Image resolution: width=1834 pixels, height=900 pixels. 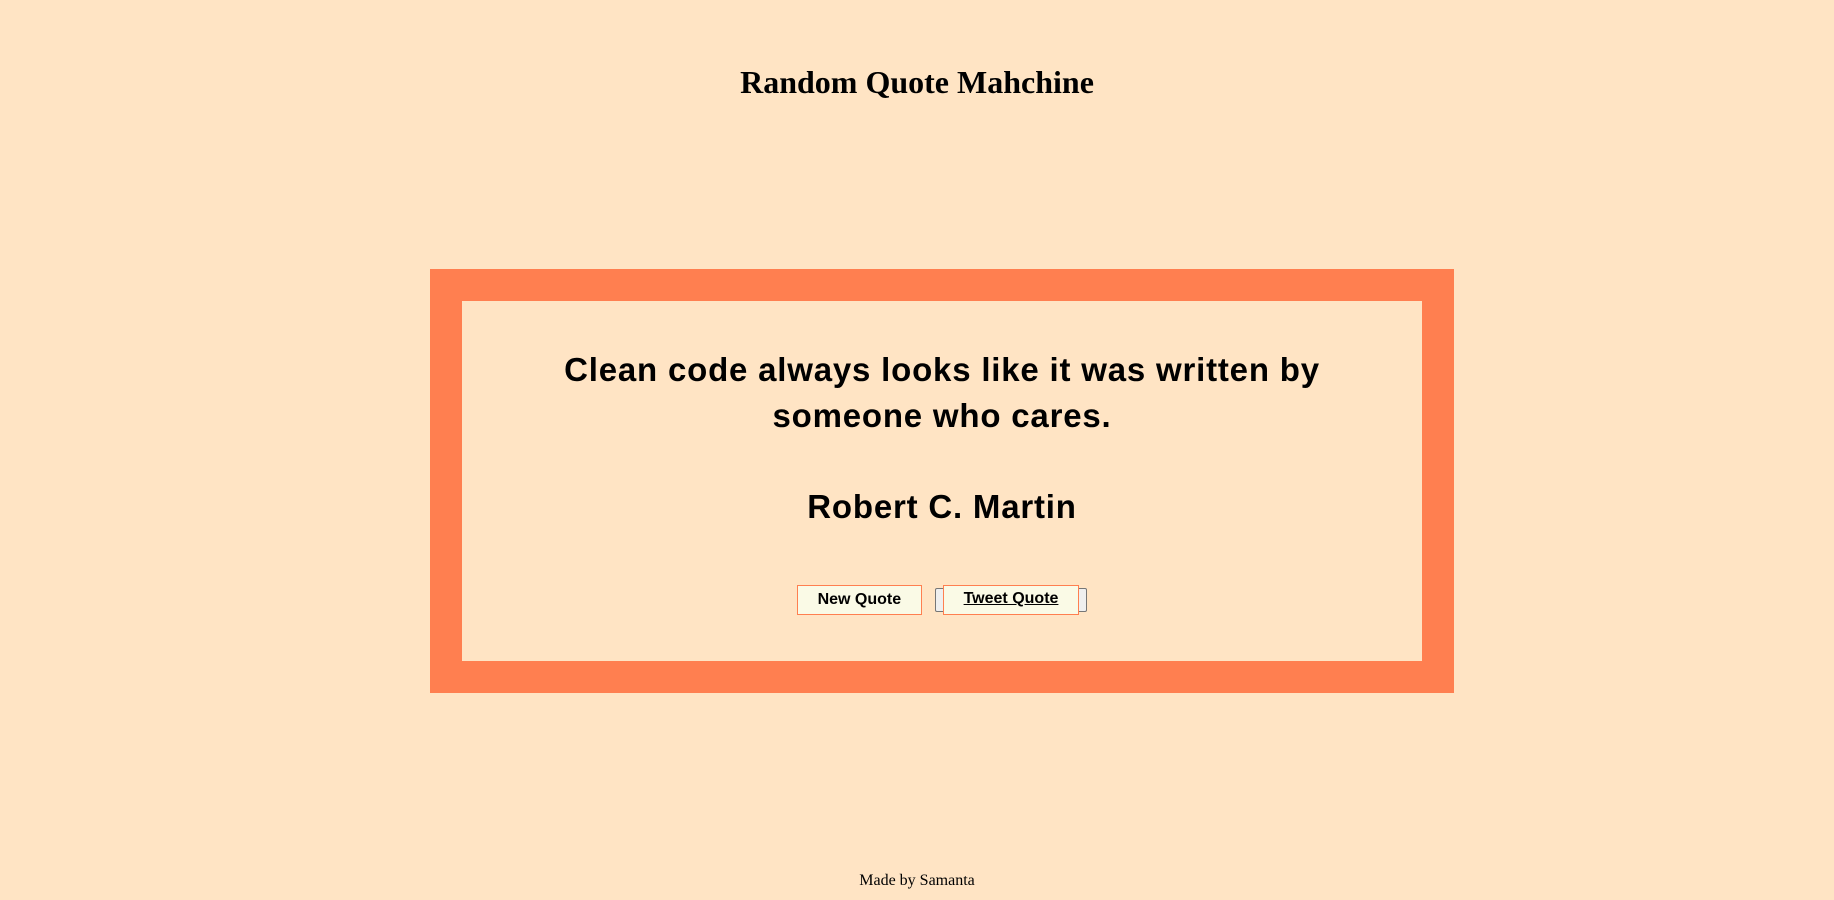 I want to click on new-quote-button: New Quote, so click(x=859, y=600).